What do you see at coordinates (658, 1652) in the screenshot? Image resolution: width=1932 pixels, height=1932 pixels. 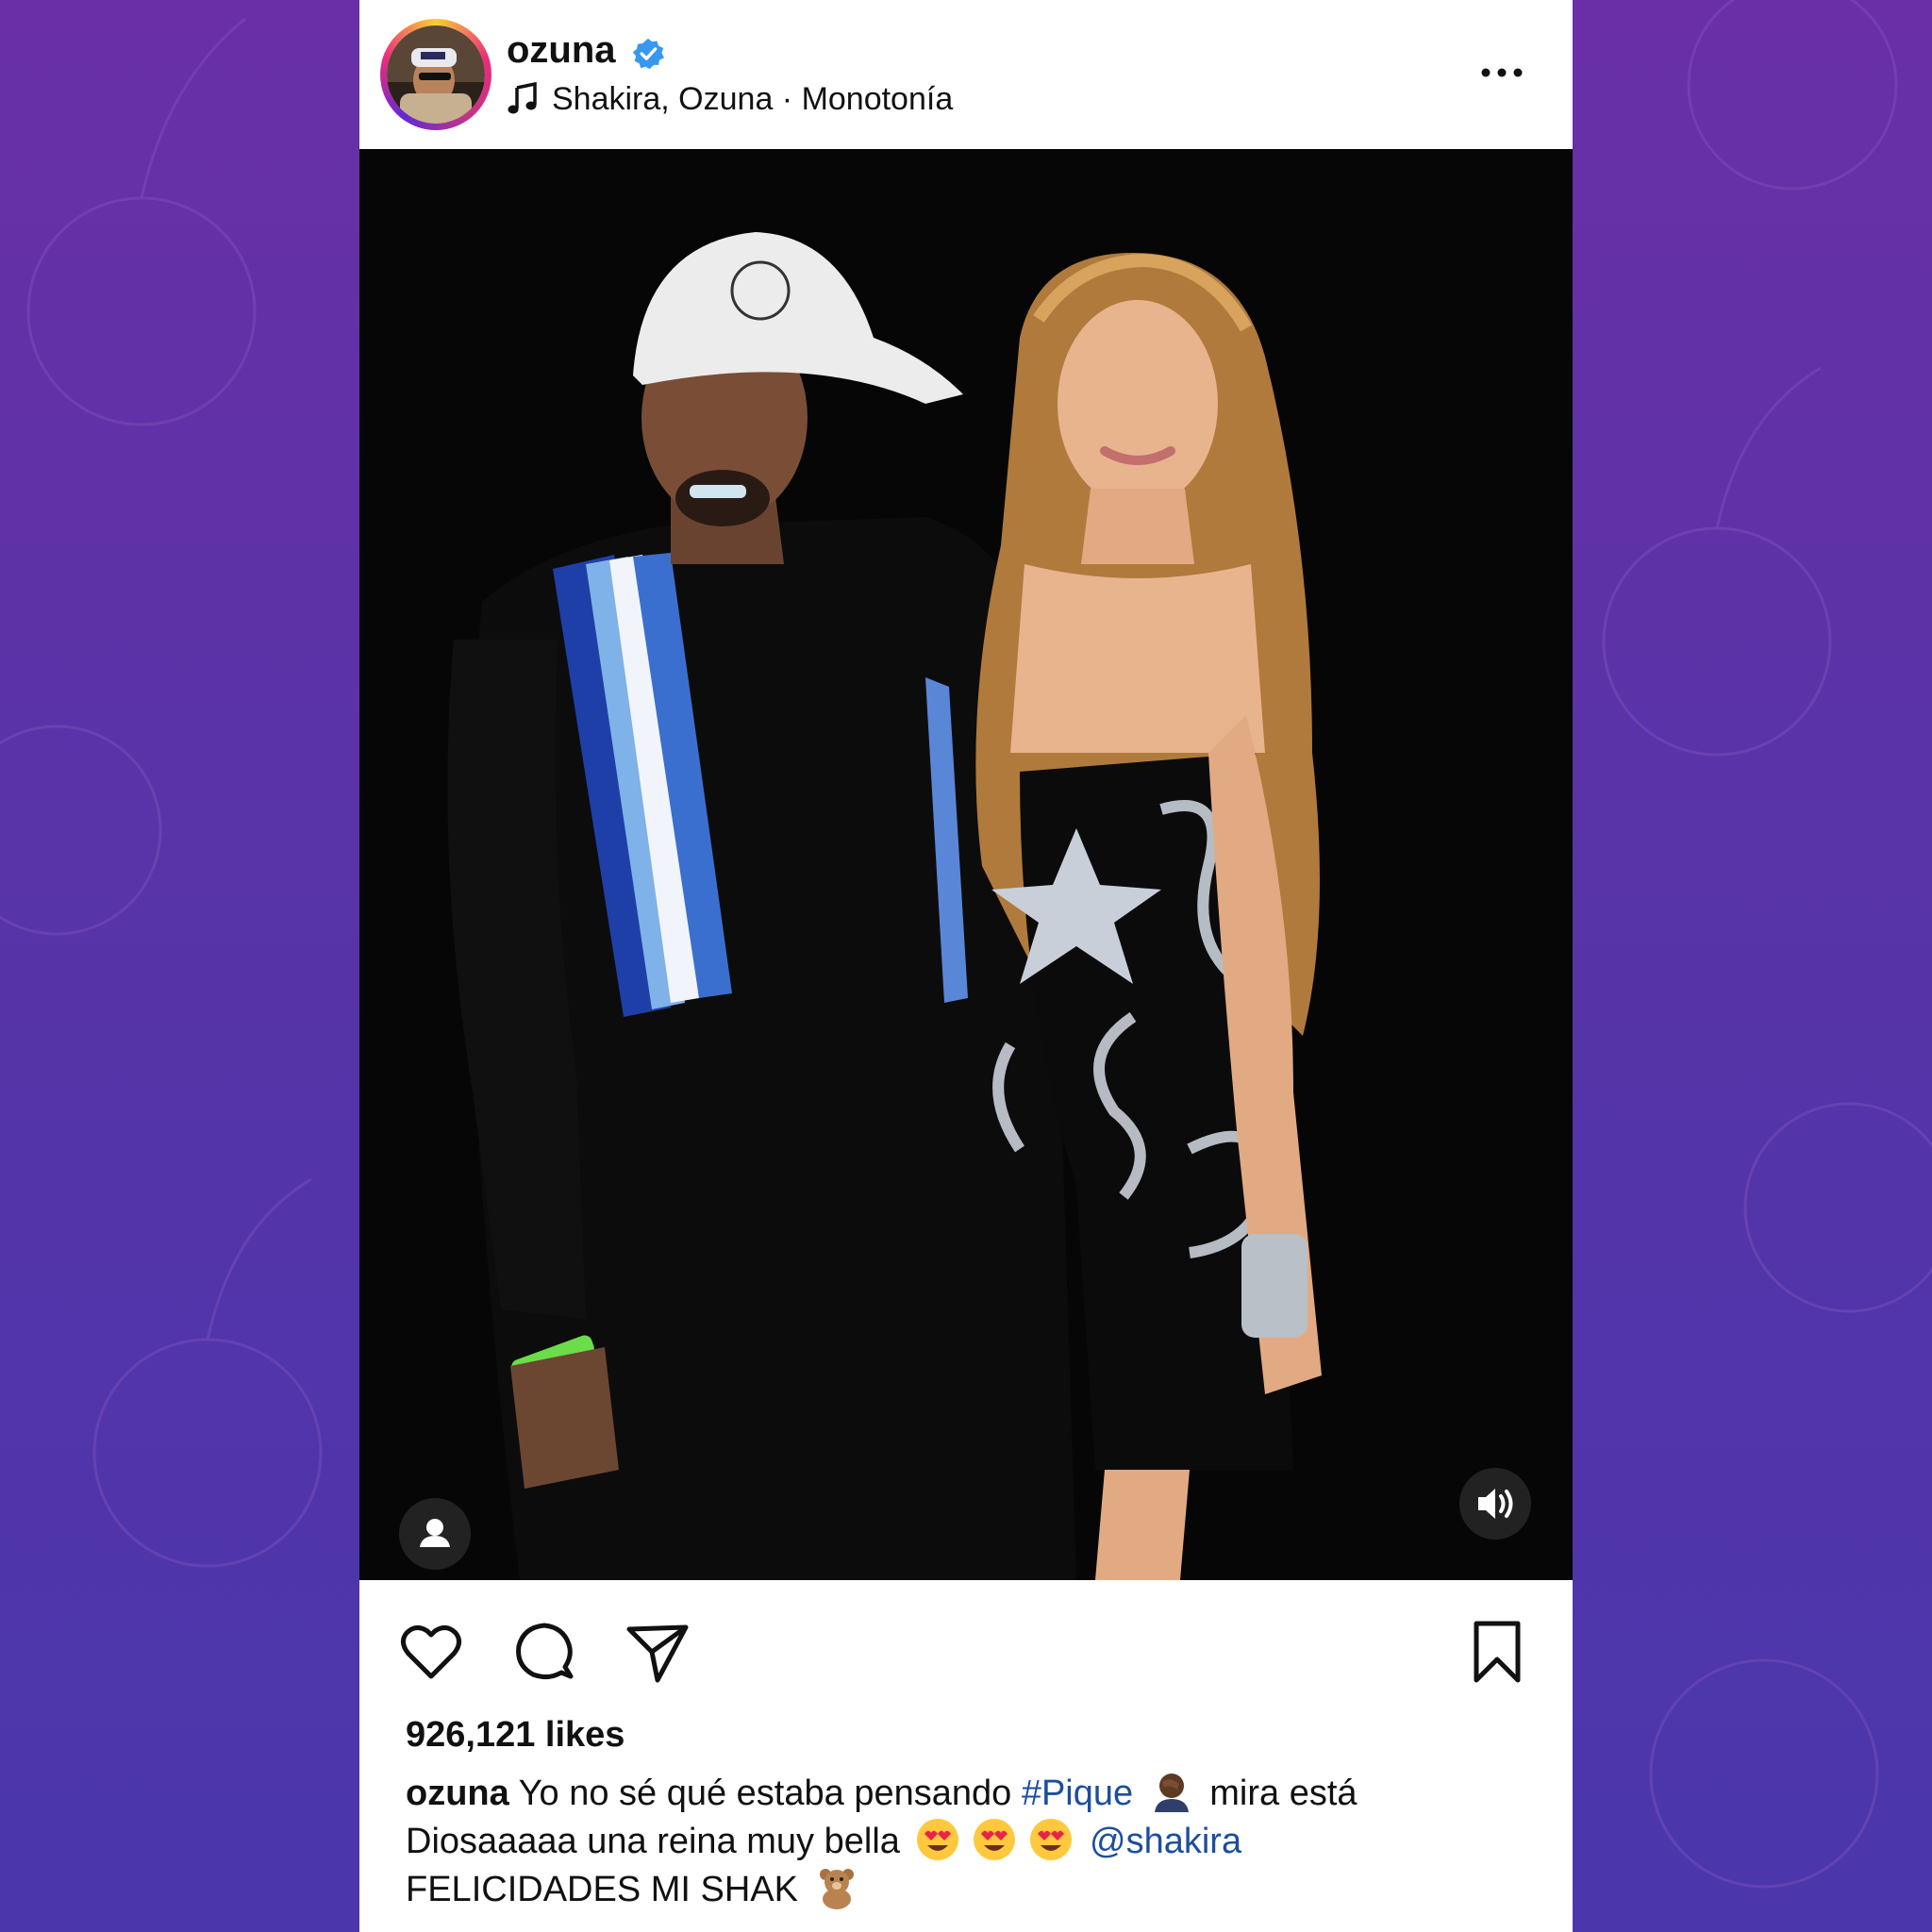 I see `share-icon` at bounding box center [658, 1652].